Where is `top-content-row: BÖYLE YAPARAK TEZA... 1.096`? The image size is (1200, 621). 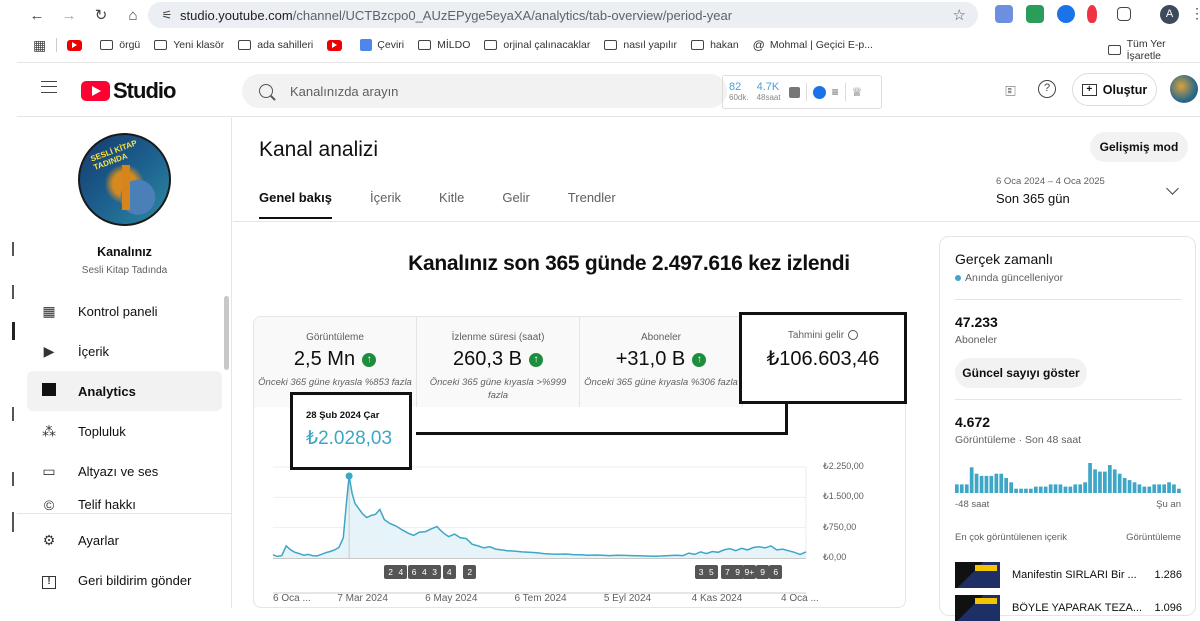 top-content-row: BÖYLE YAPARAK TEZA... 1.096 is located at coordinates (1068, 608).